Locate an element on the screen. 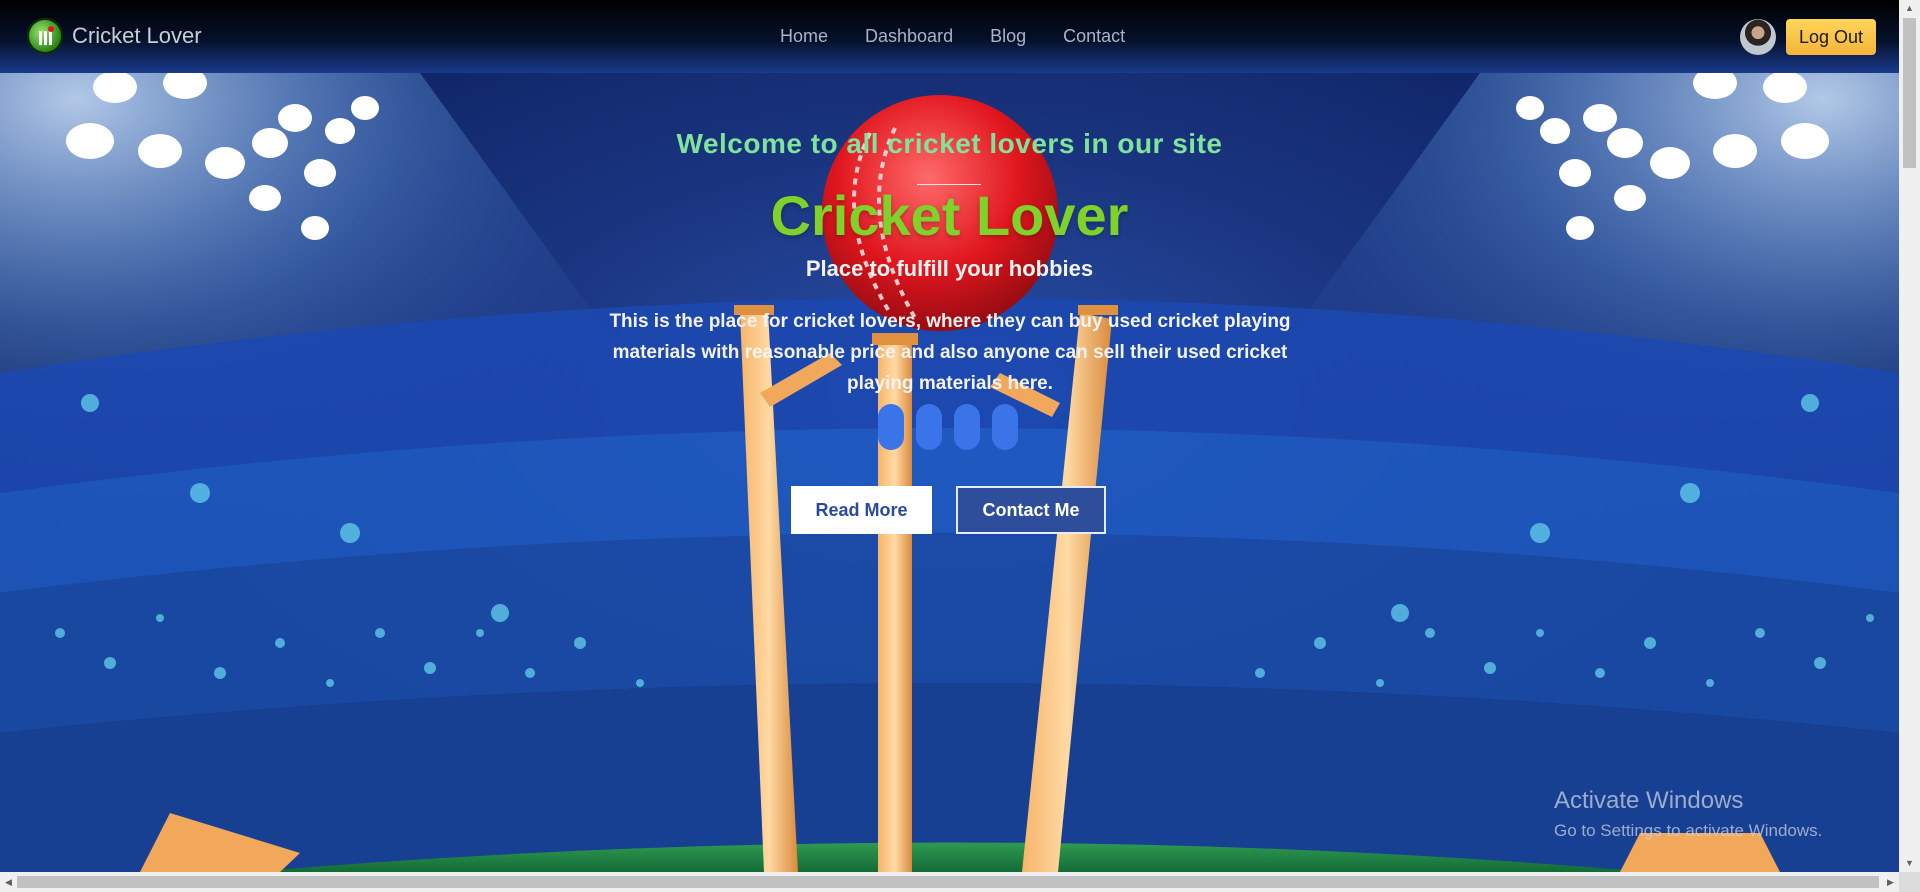 The image size is (1920, 892). contact-me-button: Contact Me is located at coordinates (1031, 510).